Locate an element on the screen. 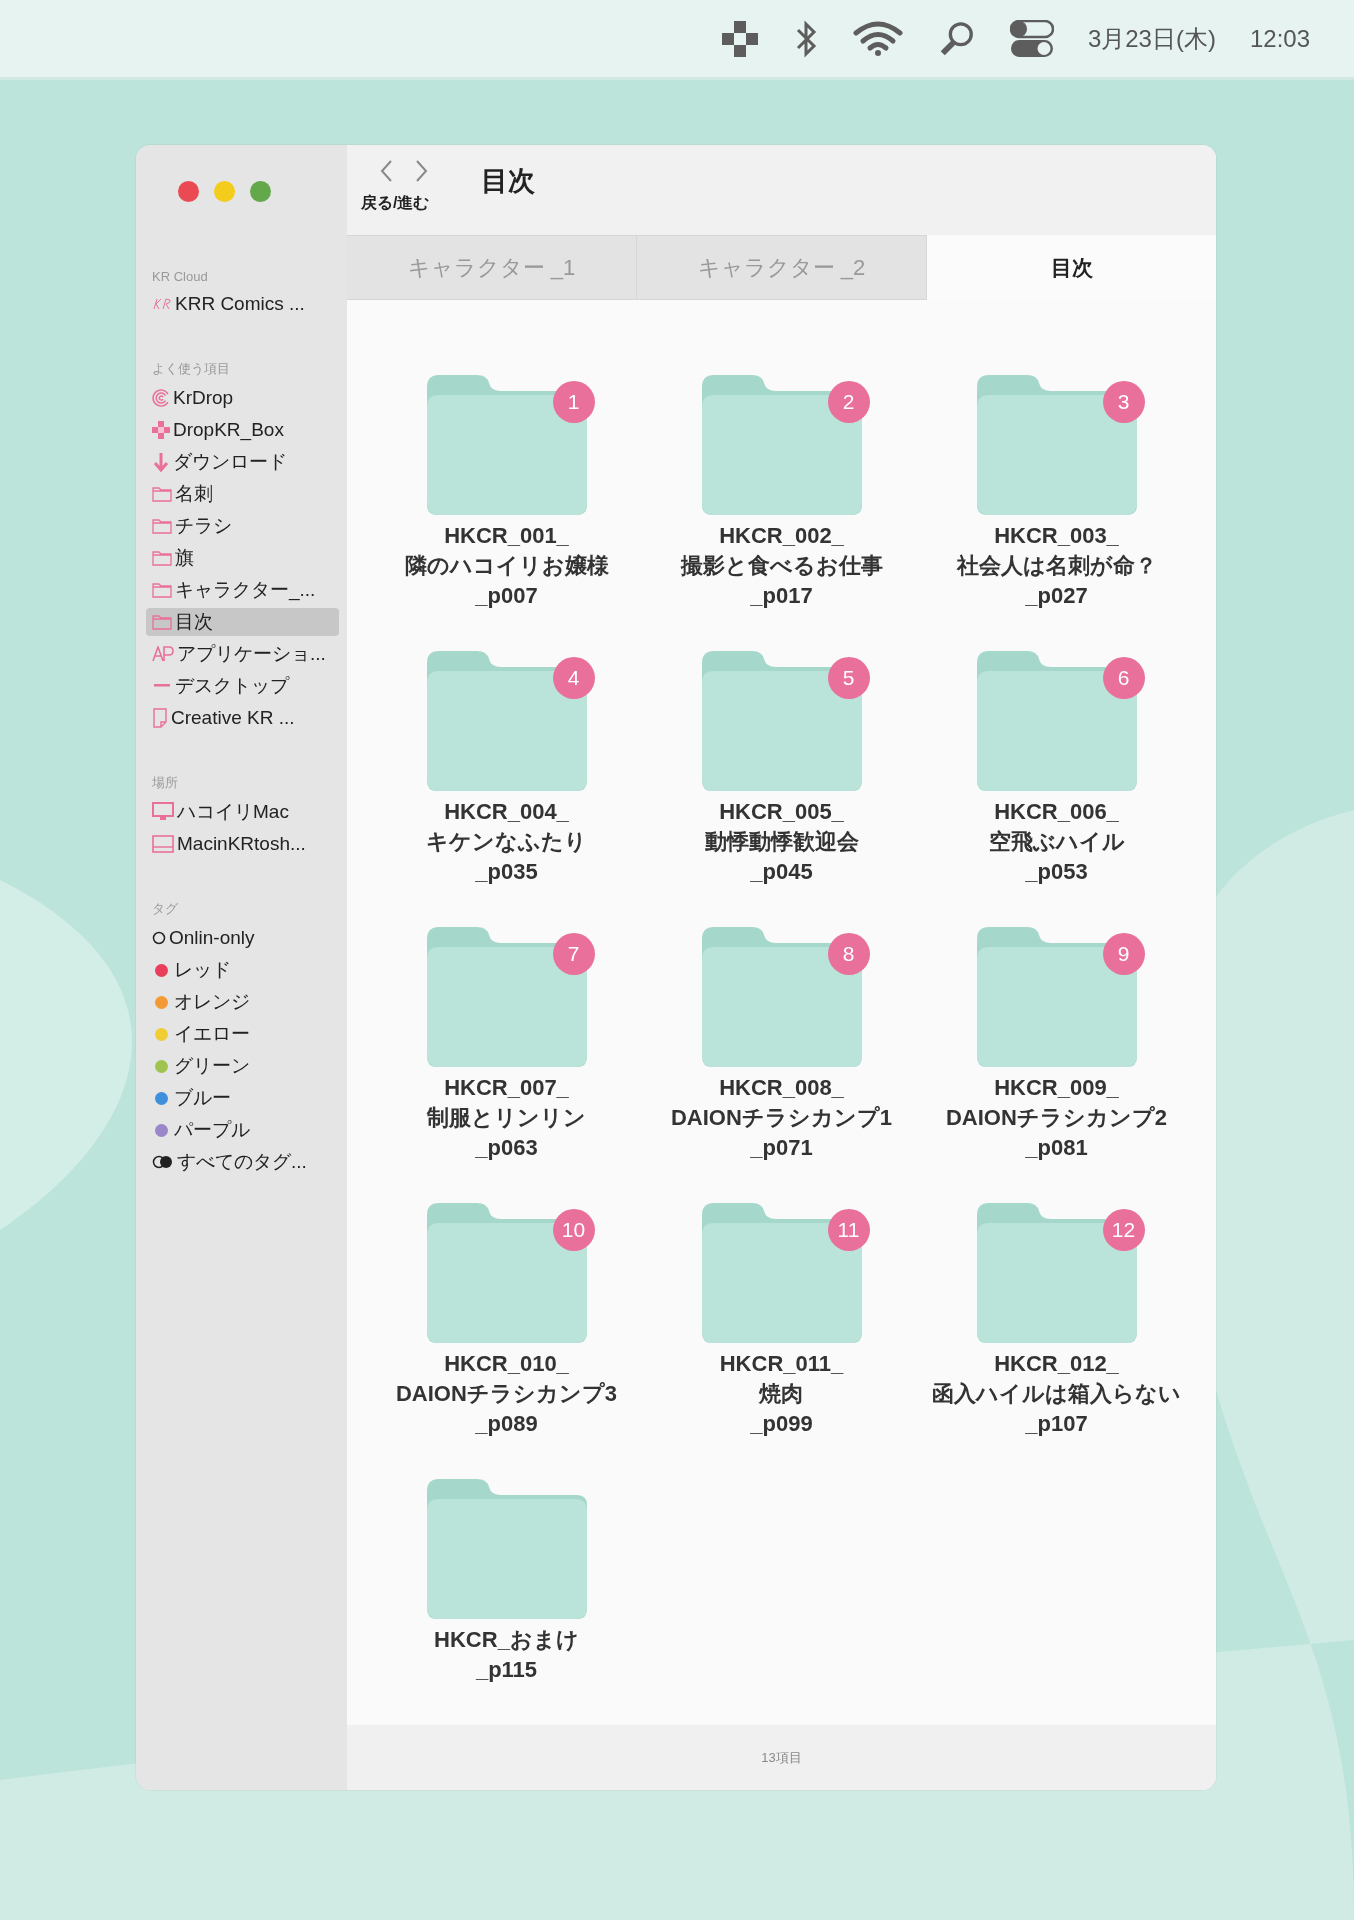 The height and width of the screenshot is (1920, 1354). spiral-icon is located at coordinates (161, 398).